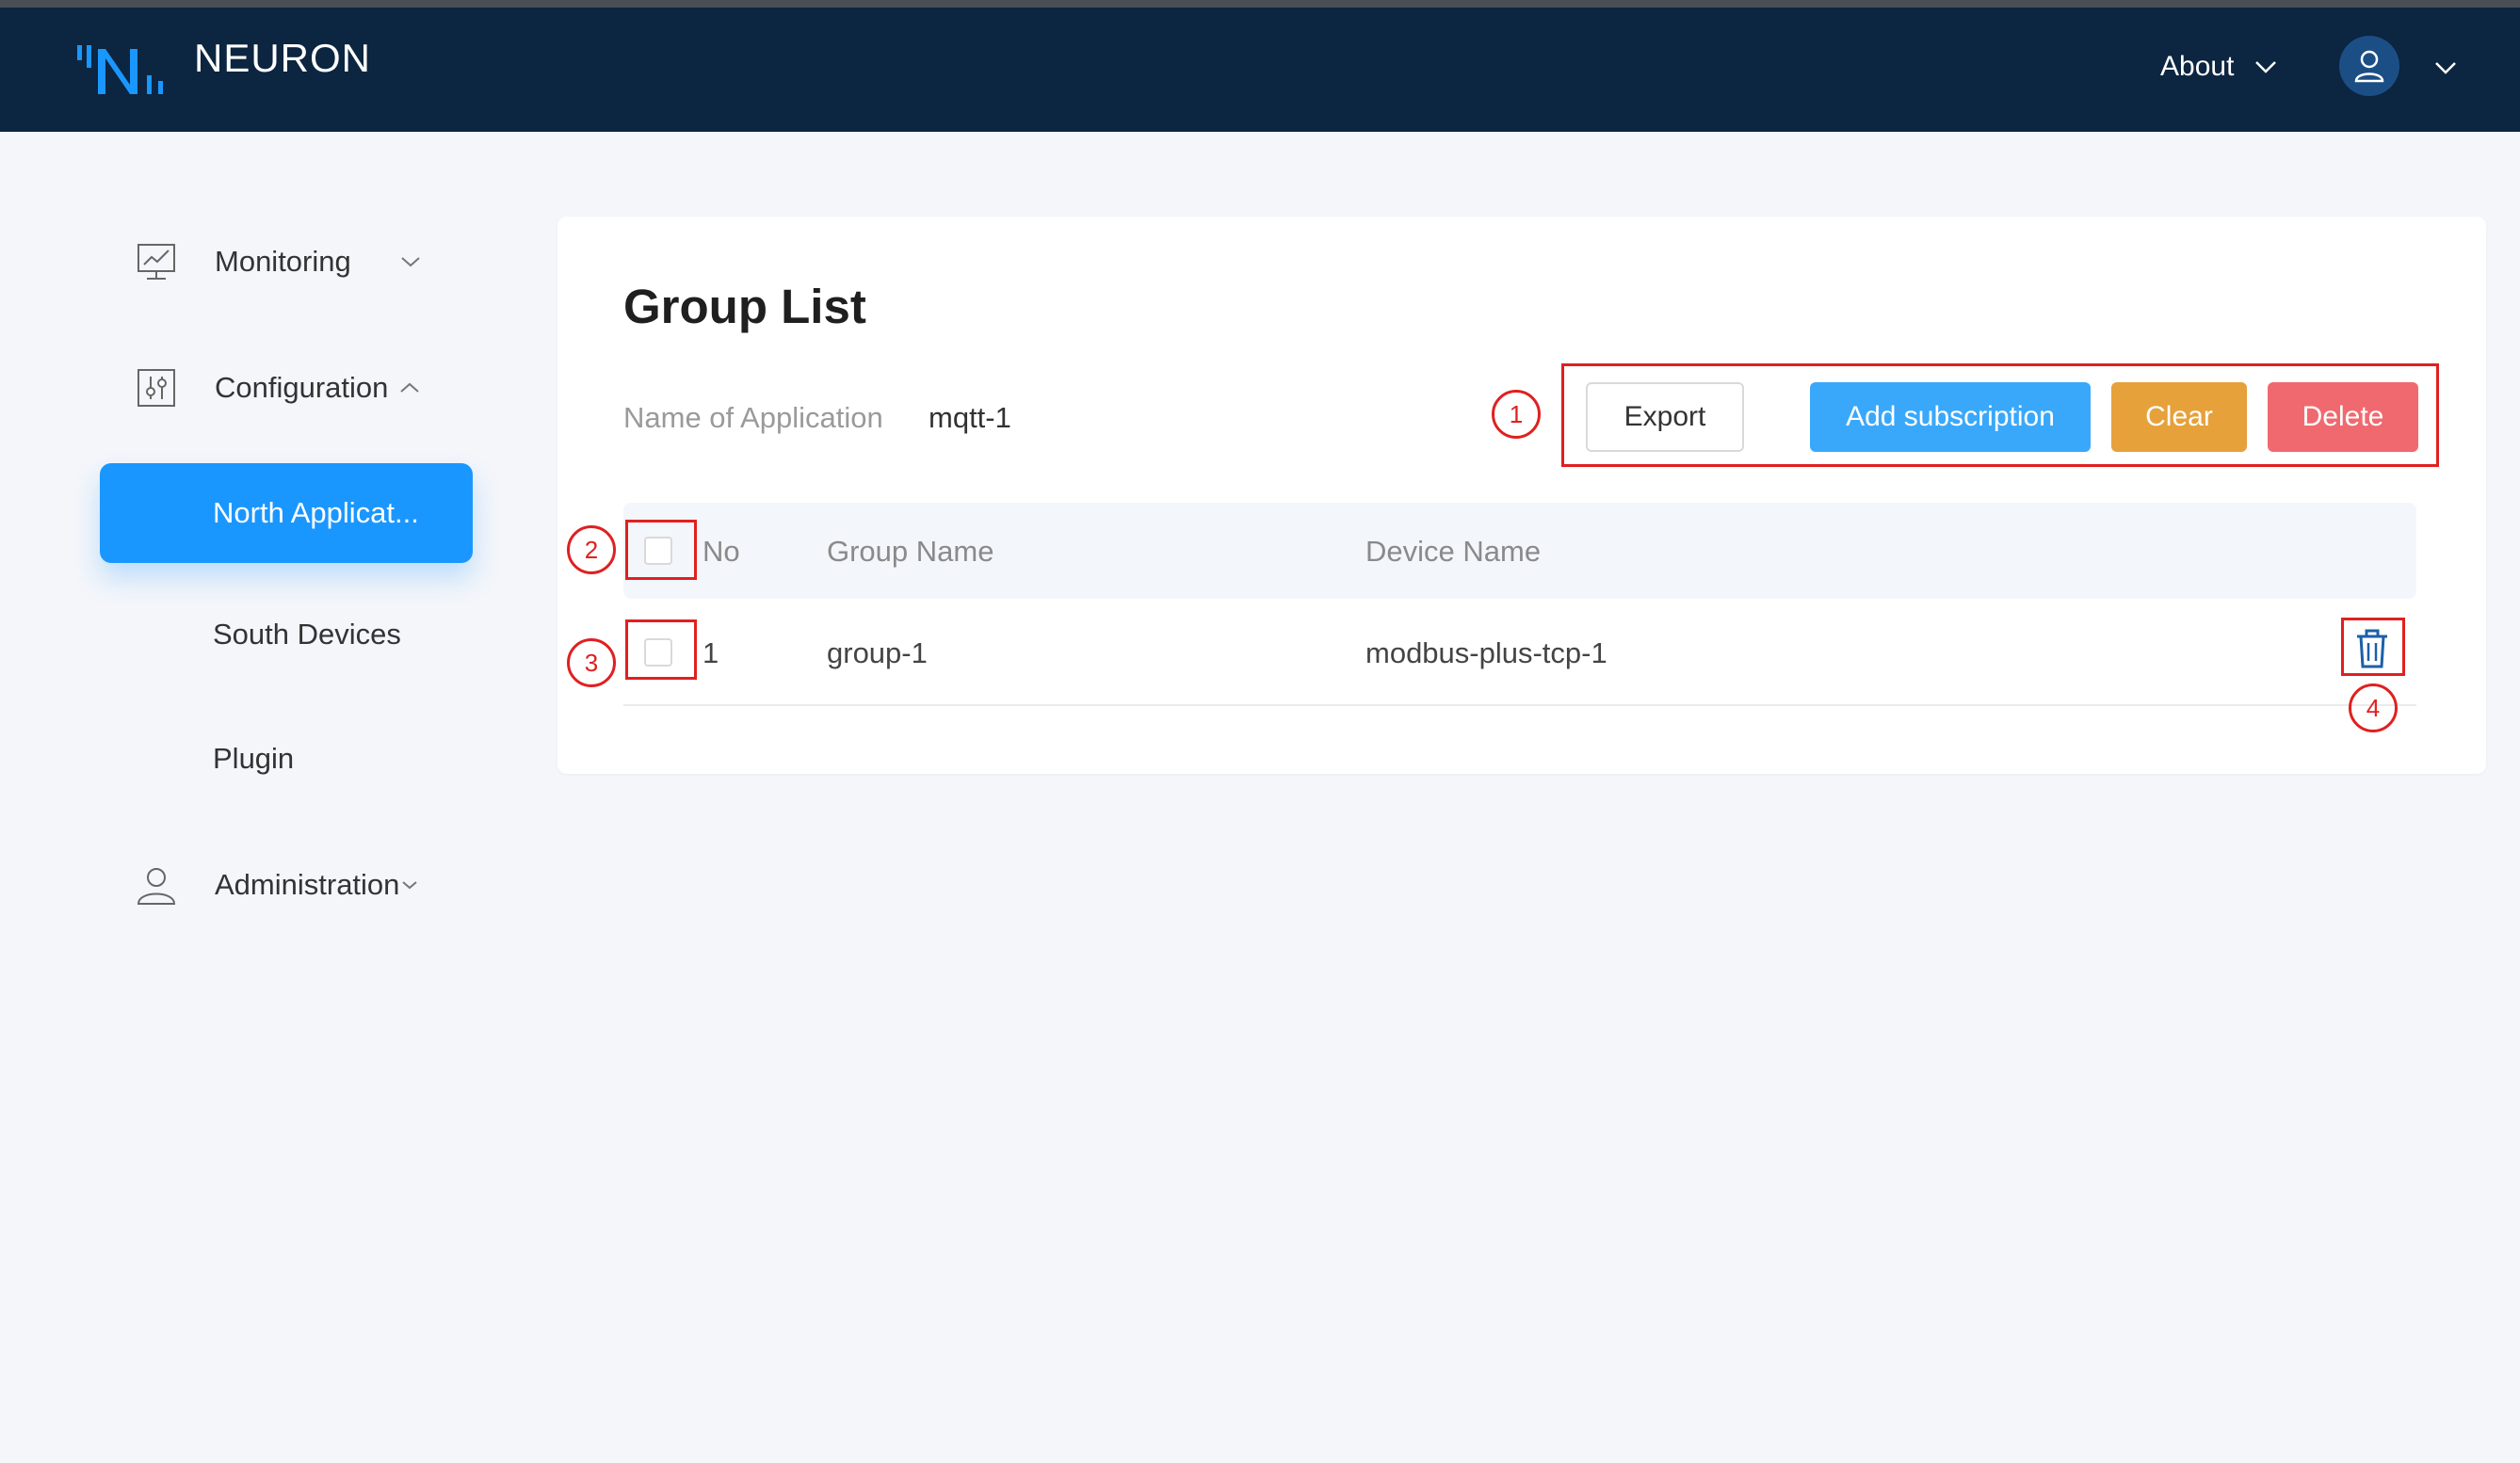 This screenshot has width=2520, height=1463. What do you see at coordinates (2179, 417) in the screenshot?
I see `clear-button: Clear` at bounding box center [2179, 417].